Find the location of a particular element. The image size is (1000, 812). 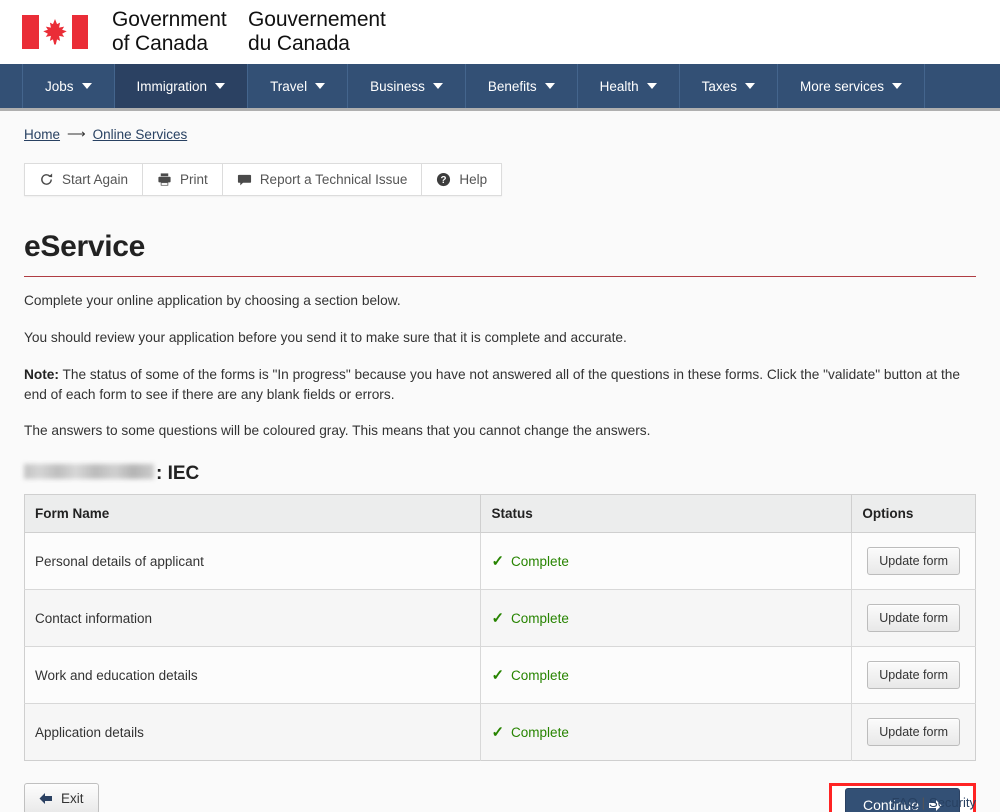

nav-item-business: Business is located at coordinates (407, 86).